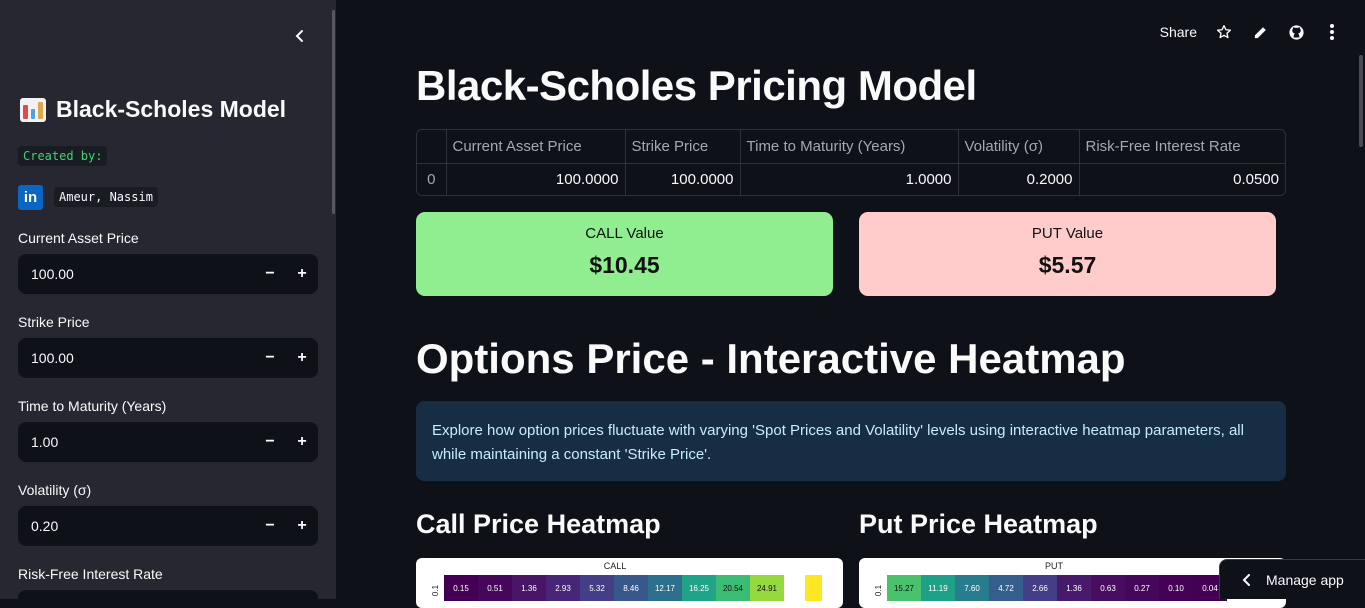 The width and height of the screenshot is (1365, 608). I want to click on bar-chart-icon, so click(33, 109).